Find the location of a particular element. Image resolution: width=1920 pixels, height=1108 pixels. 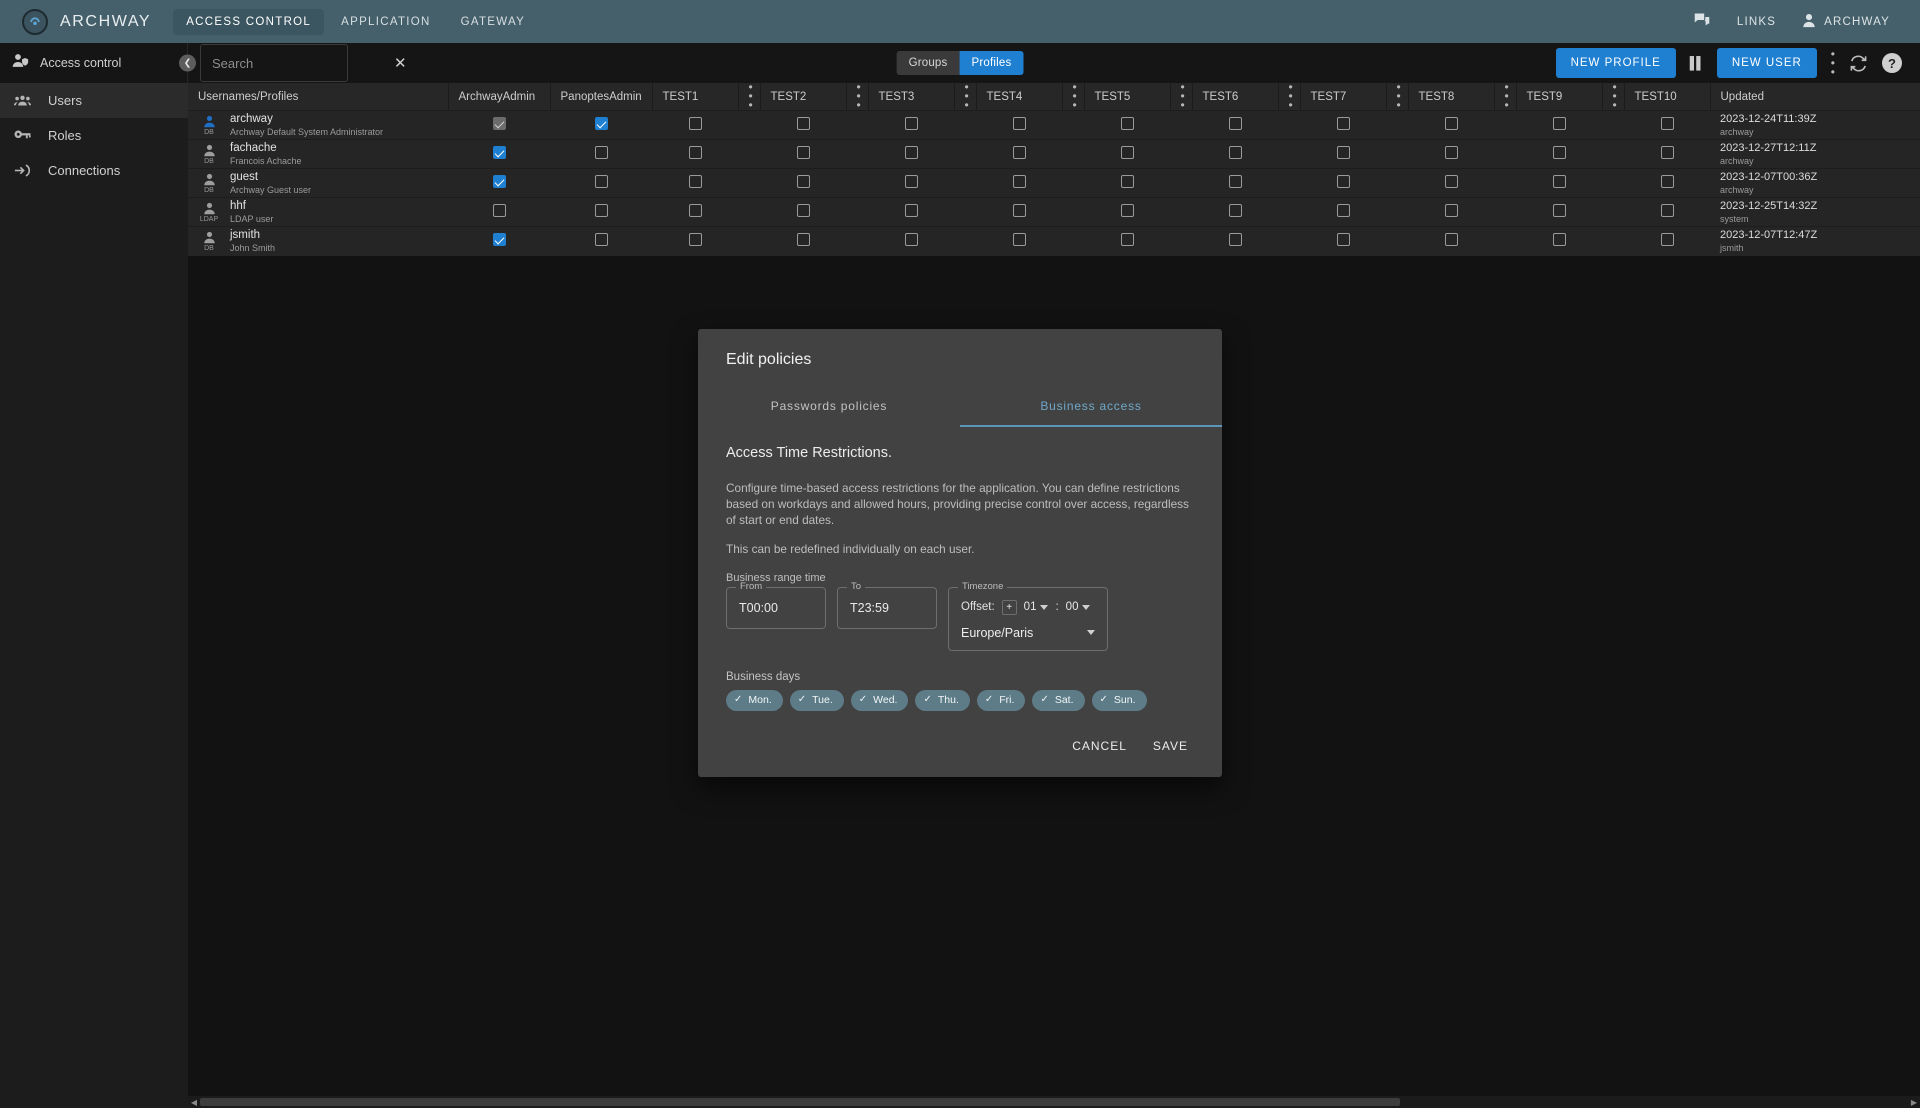

th-test6: TEST6 is located at coordinates (1235, 97).